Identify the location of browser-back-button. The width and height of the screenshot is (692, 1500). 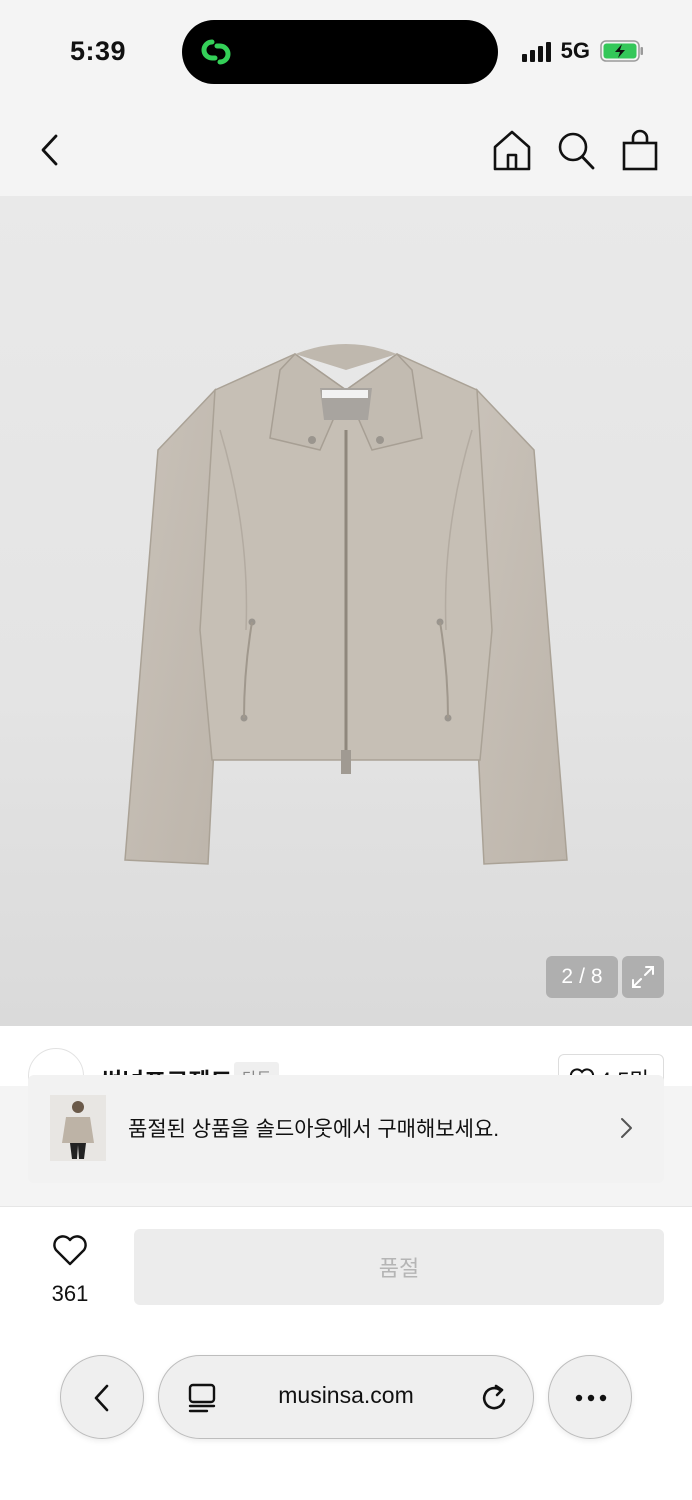
(102, 1397).